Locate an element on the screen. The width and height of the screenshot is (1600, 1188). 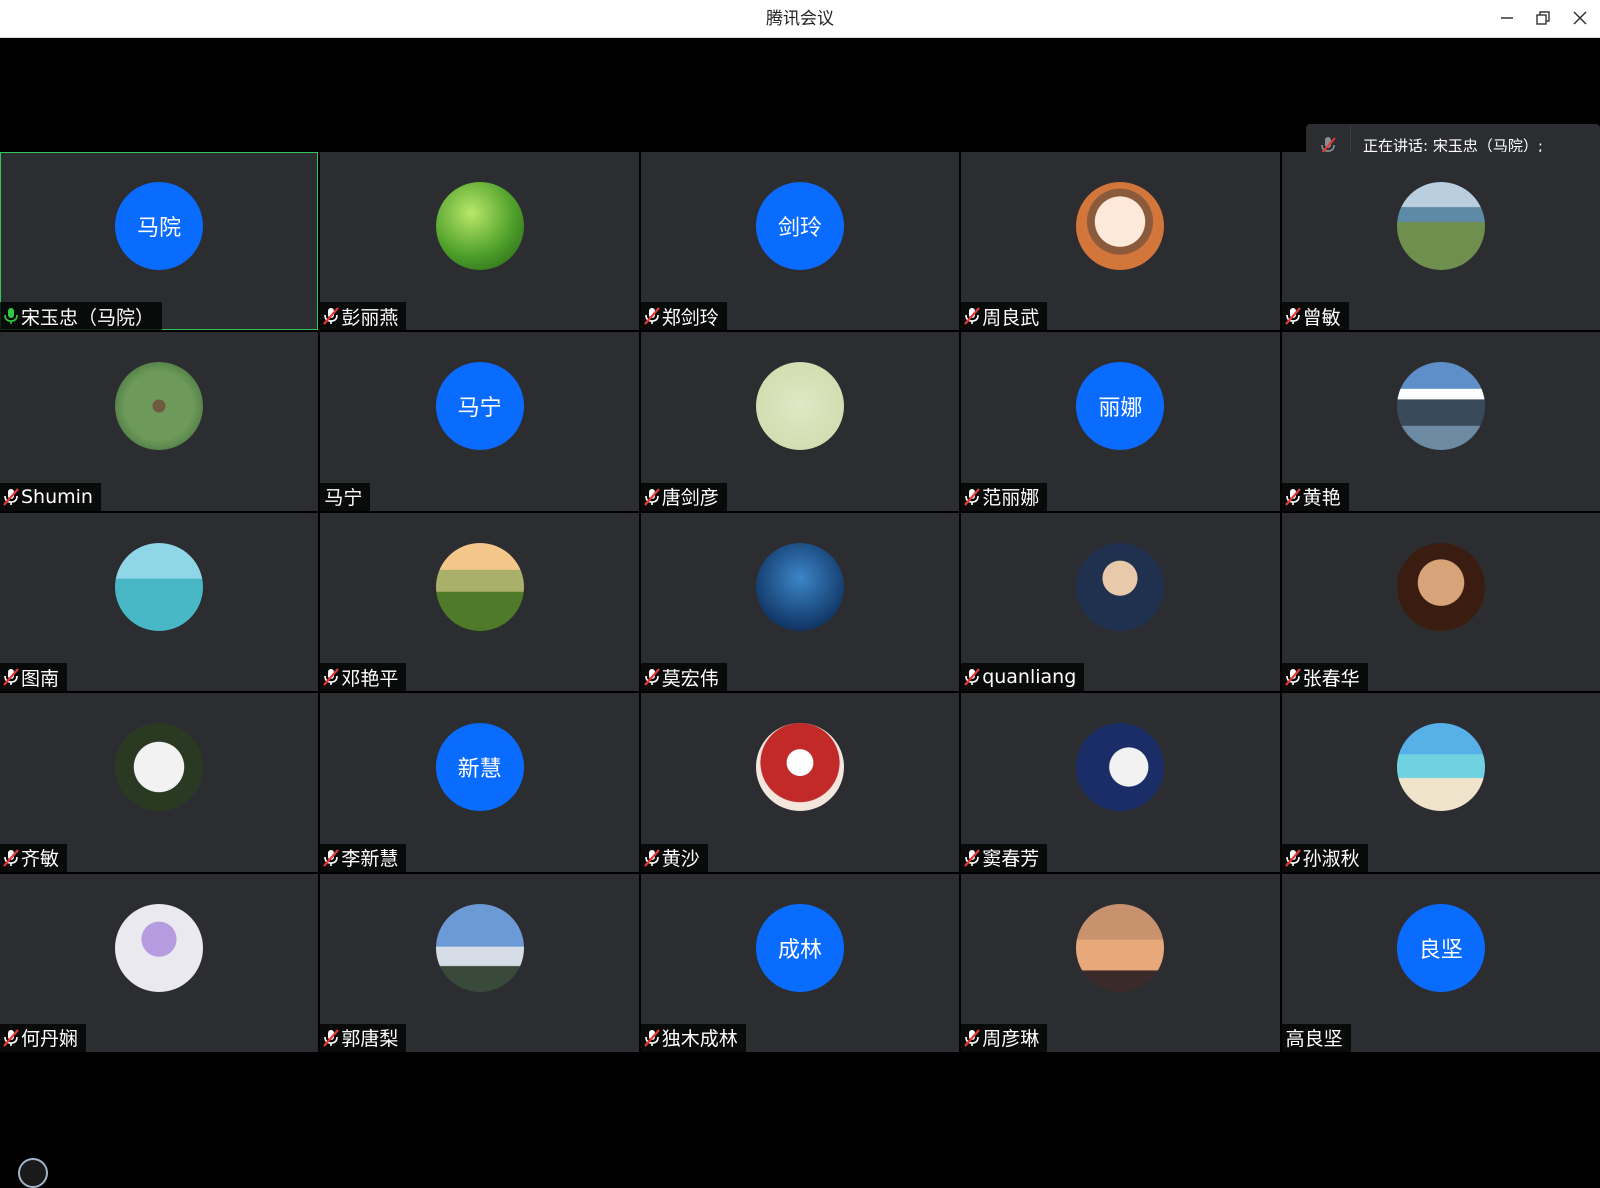
name-tag: 宋玉忠（马院） is located at coordinates (81, 316).